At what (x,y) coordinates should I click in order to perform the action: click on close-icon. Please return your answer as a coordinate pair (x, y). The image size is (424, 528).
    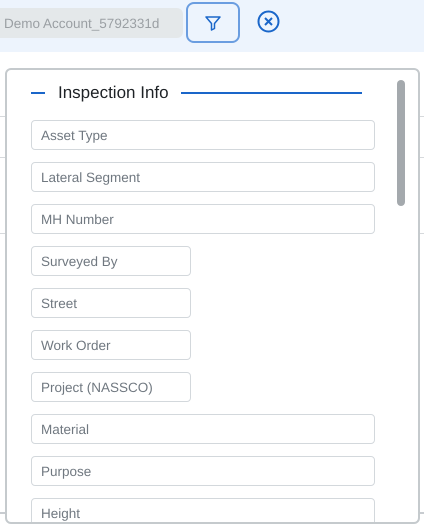
    Looking at the image, I should click on (268, 21).